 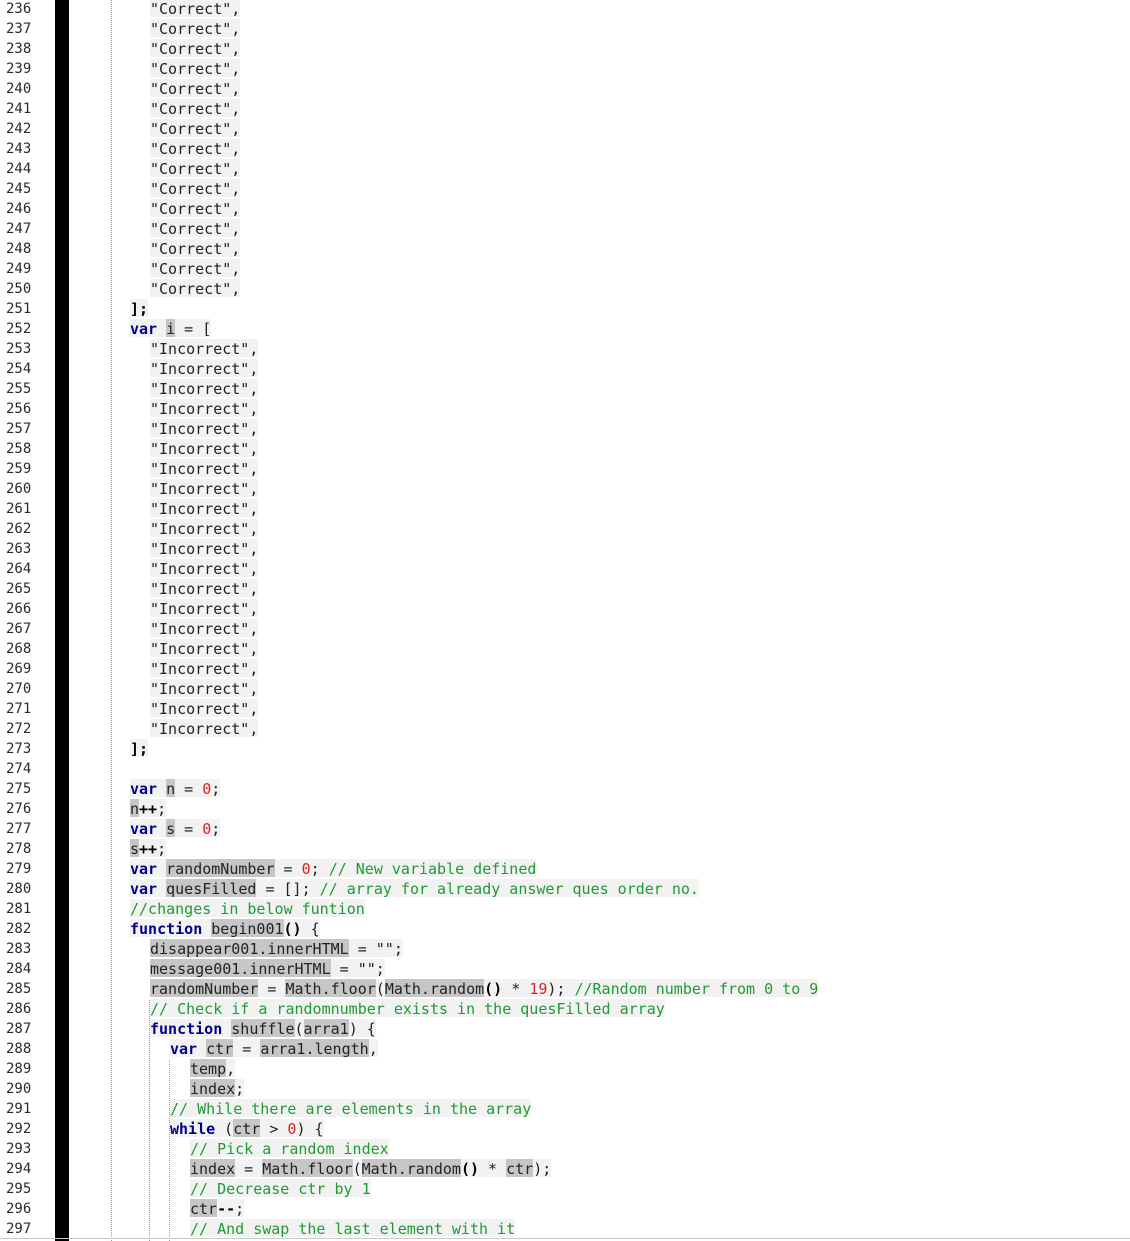 I want to click on code-text: // Pick a random index, so click(x=289, y=1149).